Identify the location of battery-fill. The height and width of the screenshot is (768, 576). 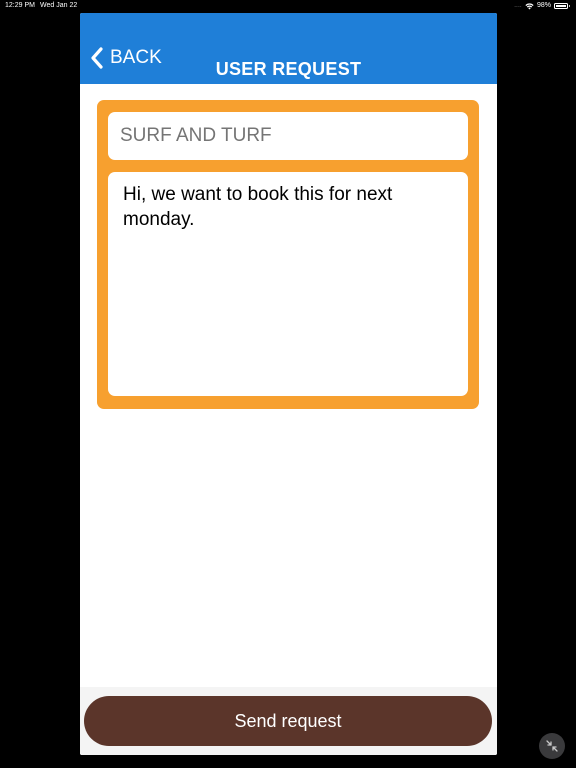
(561, 6).